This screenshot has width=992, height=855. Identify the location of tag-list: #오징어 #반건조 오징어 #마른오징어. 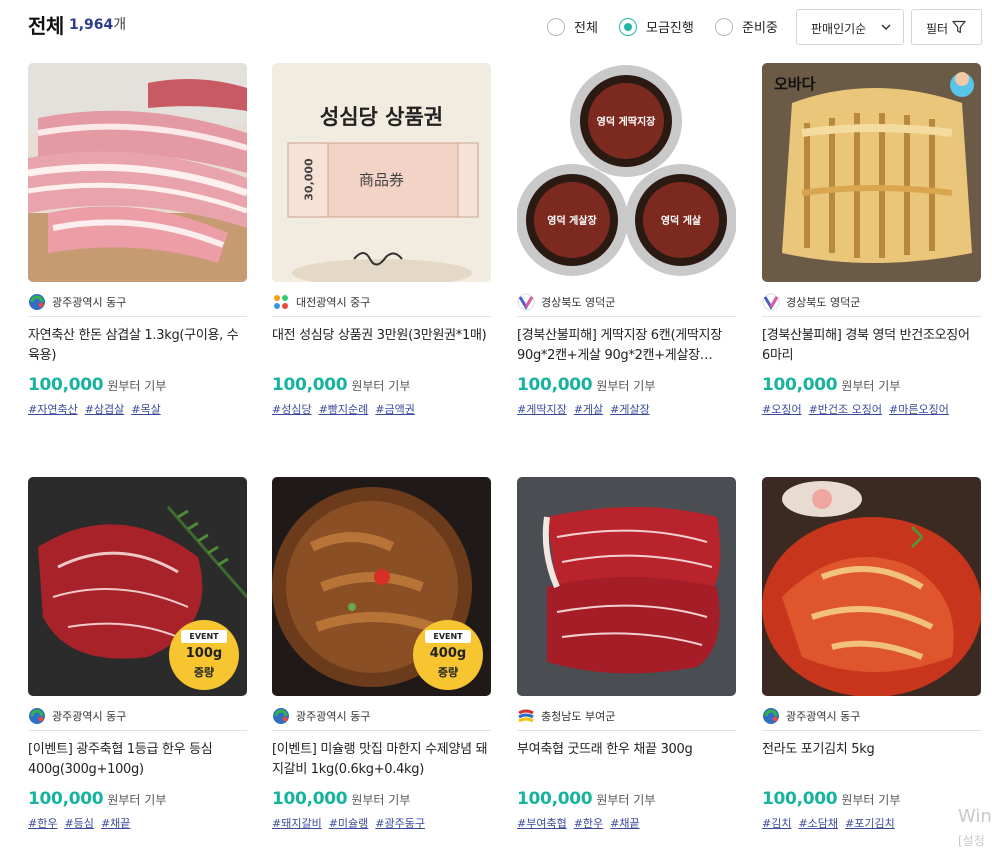
(871, 409).